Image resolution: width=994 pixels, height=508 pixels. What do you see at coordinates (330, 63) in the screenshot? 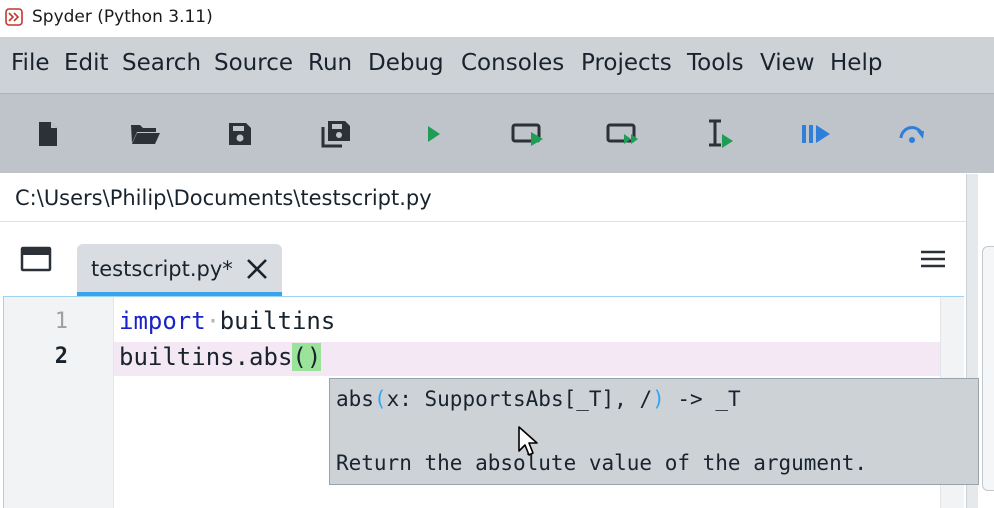
I see `menu-run: Run` at bounding box center [330, 63].